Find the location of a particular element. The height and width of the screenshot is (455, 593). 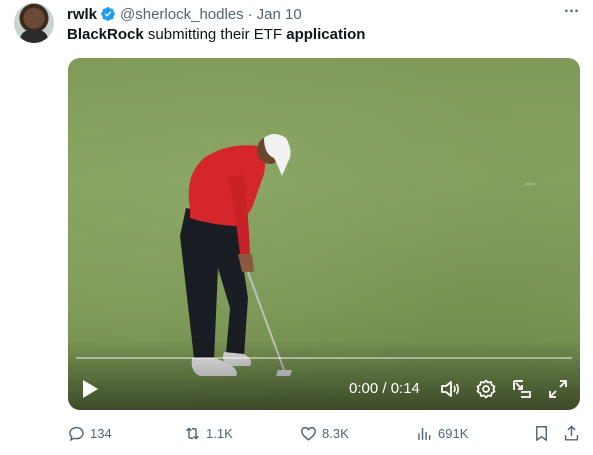

fullscreen-icon is located at coordinates (558, 389).